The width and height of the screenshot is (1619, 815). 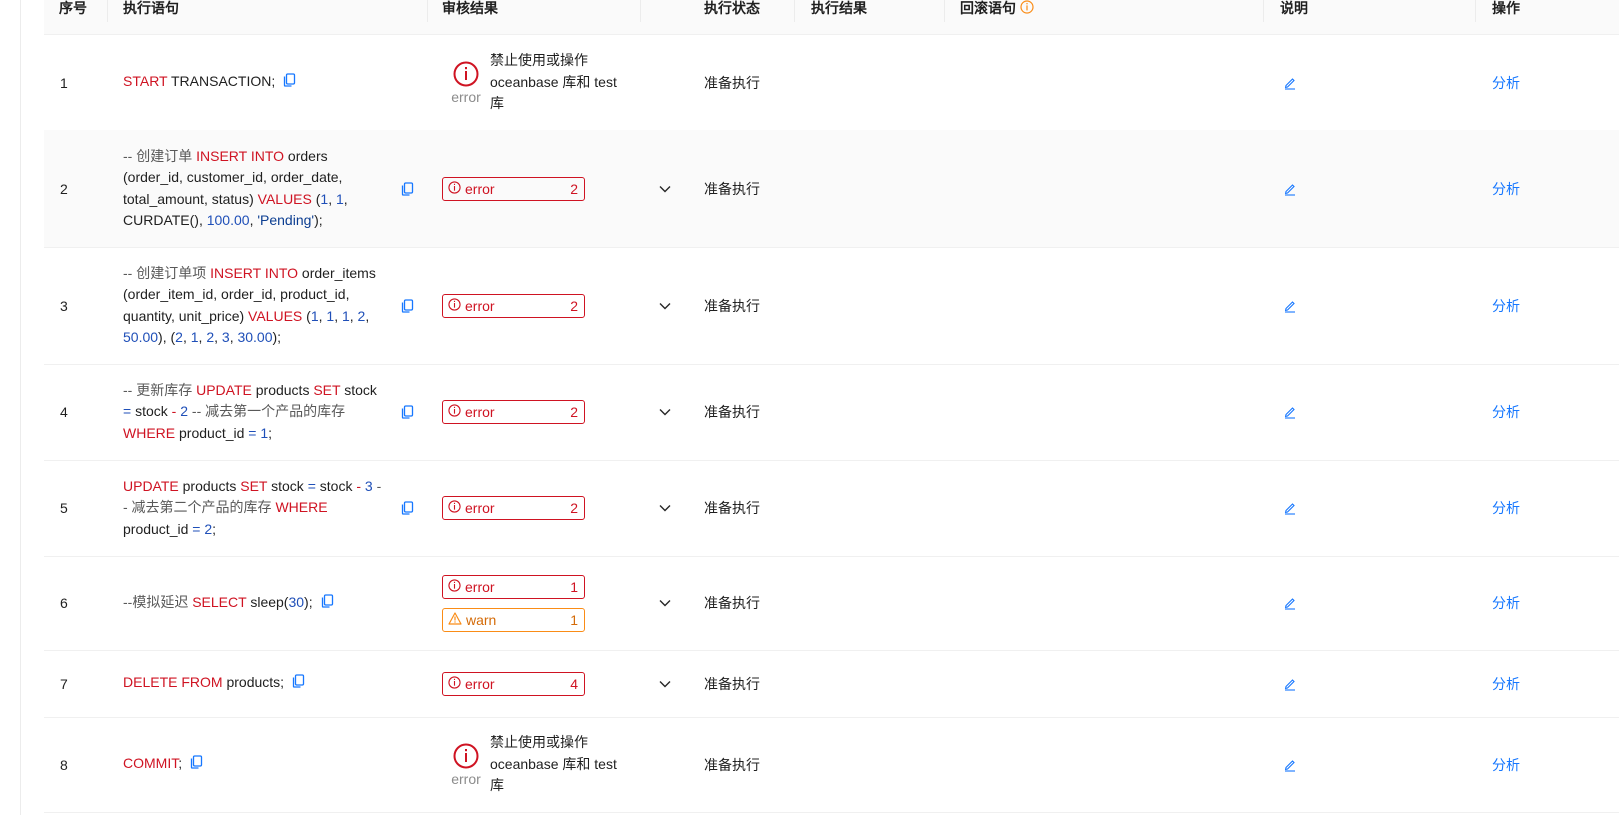 What do you see at coordinates (228, 220) in the screenshot?
I see `sql-token: 100.00` at bounding box center [228, 220].